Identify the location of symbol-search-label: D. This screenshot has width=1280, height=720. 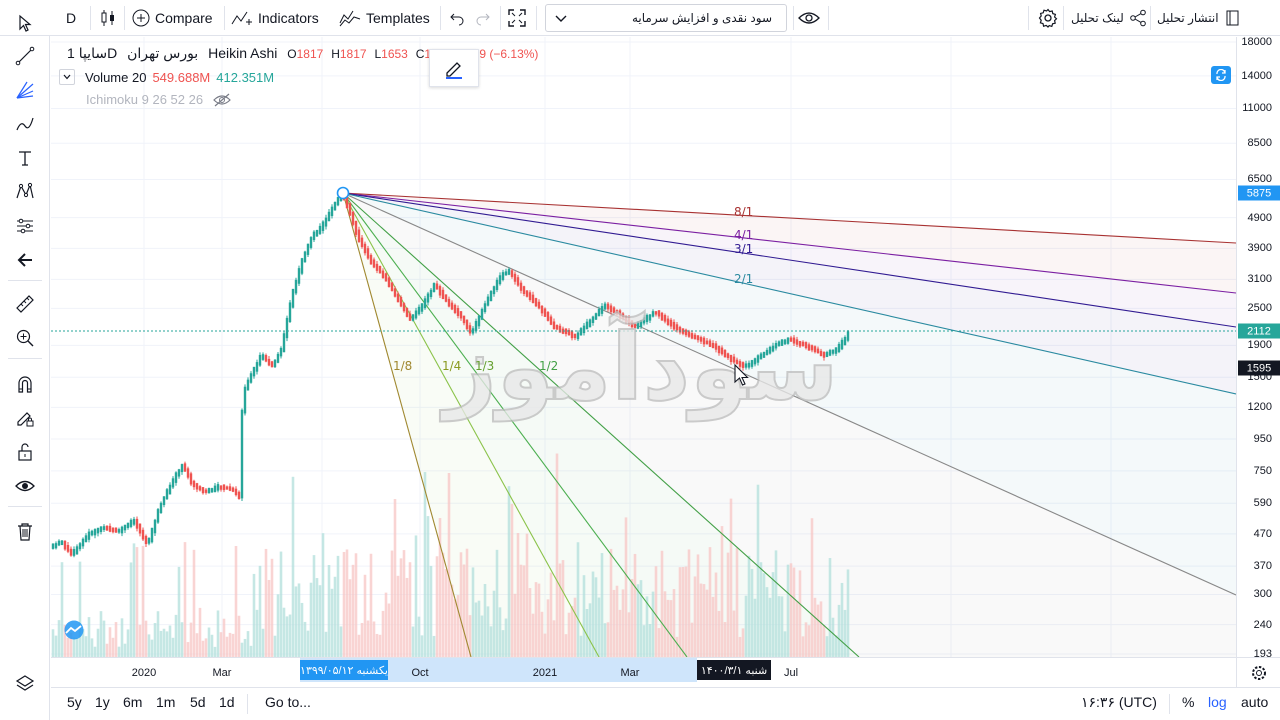
(71, 18).